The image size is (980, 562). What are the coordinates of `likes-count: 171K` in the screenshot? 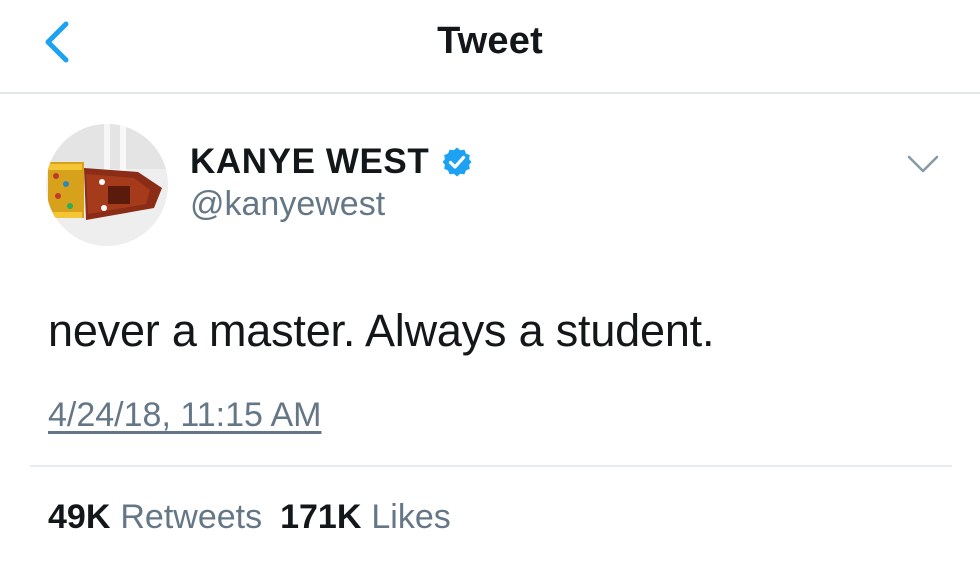 It's located at (321, 517).